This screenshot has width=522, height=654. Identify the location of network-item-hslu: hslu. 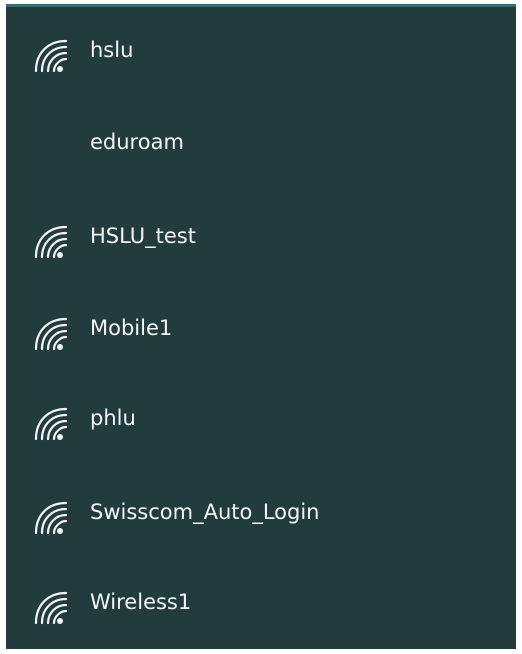
(261, 53).